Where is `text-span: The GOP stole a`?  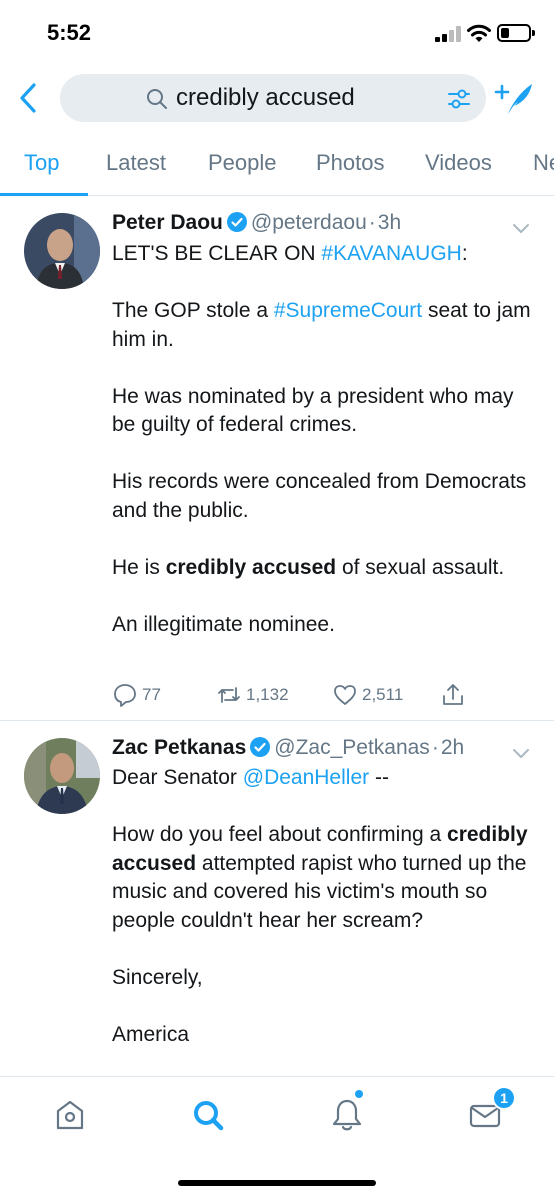
text-span: The GOP stole a is located at coordinates (193, 310).